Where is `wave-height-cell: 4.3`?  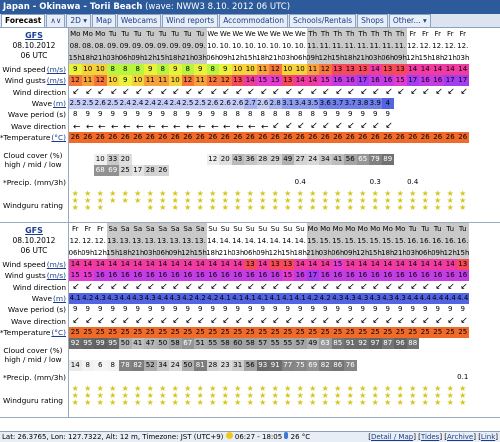 wave-height-cell: 4.3 is located at coordinates (375, 298).